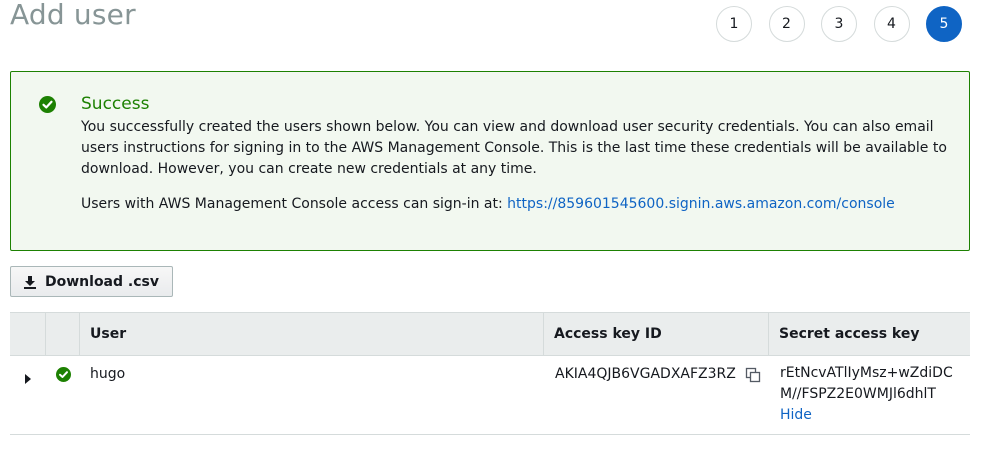 The image size is (999, 455). I want to click on table-header: User Access key ID Secret access key, so click(490, 334).